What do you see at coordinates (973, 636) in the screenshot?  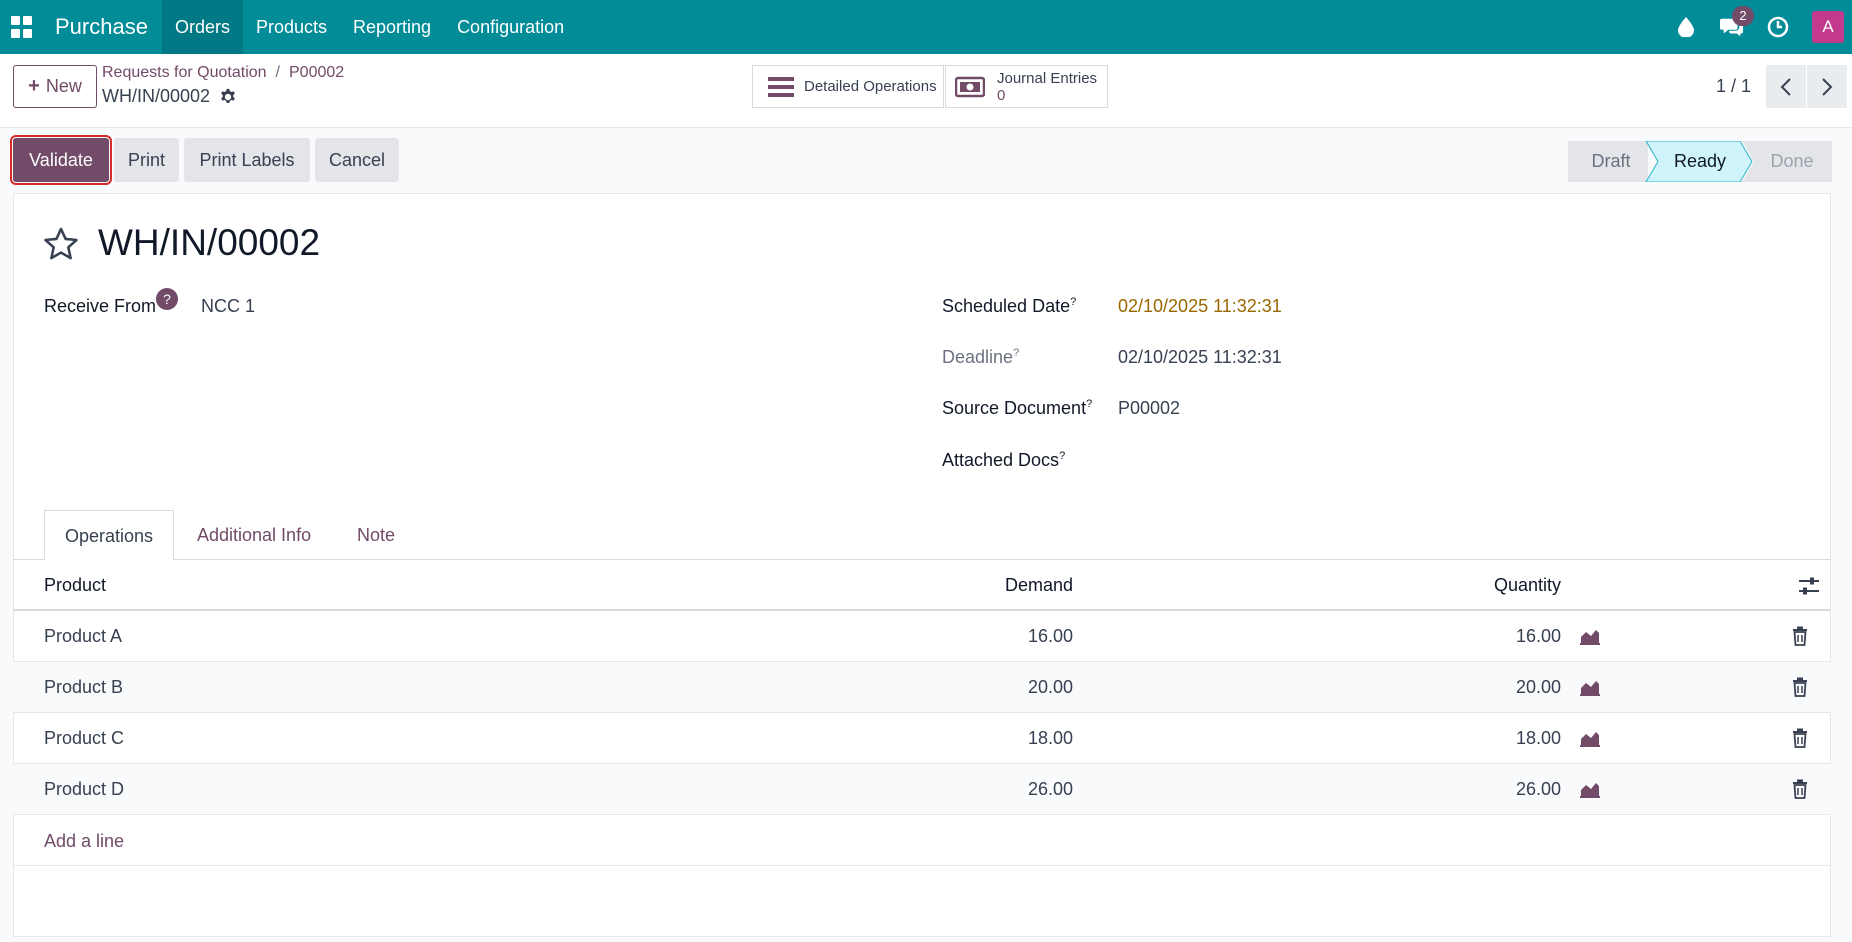 I see `cell-demand: 16.00` at bounding box center [973, 636].